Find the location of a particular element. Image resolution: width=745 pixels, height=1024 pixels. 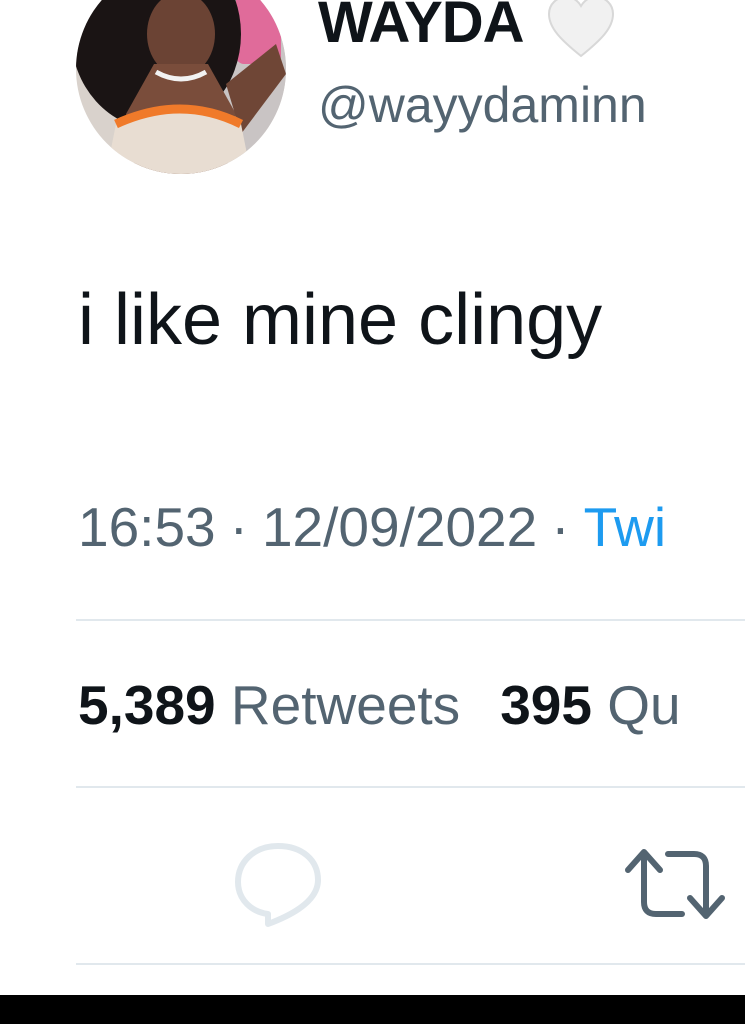

tweet-source-link: Twi is located at coordinates (625, 527).